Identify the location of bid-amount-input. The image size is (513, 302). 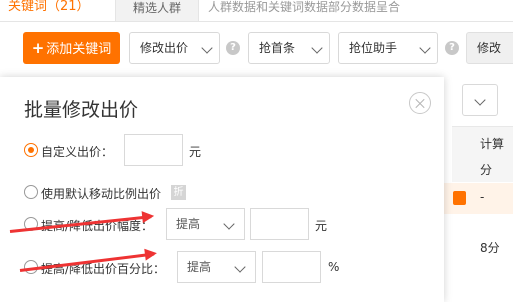
(279, 224).